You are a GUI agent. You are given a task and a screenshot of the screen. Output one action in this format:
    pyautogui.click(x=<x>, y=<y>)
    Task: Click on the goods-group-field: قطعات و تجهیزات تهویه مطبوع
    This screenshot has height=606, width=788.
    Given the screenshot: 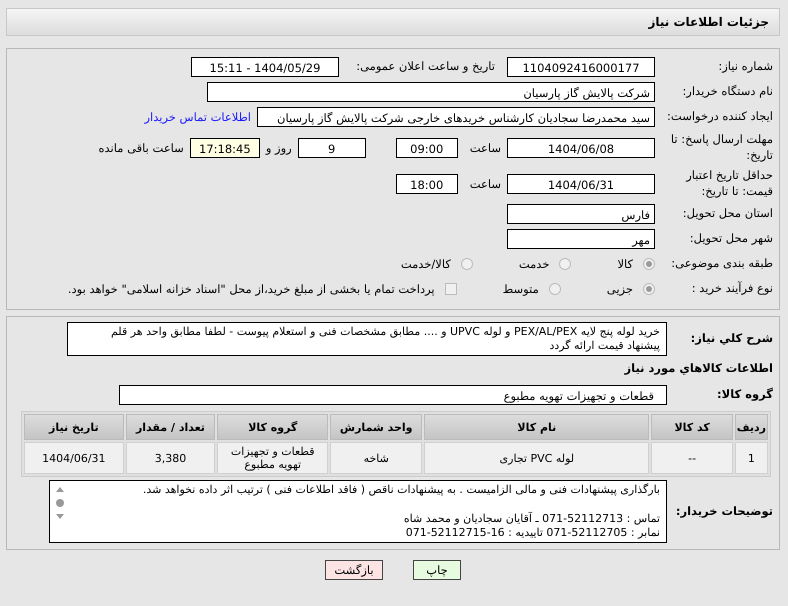 What is the action you would take?
    pyautogui.click(x=393, y=395)
    